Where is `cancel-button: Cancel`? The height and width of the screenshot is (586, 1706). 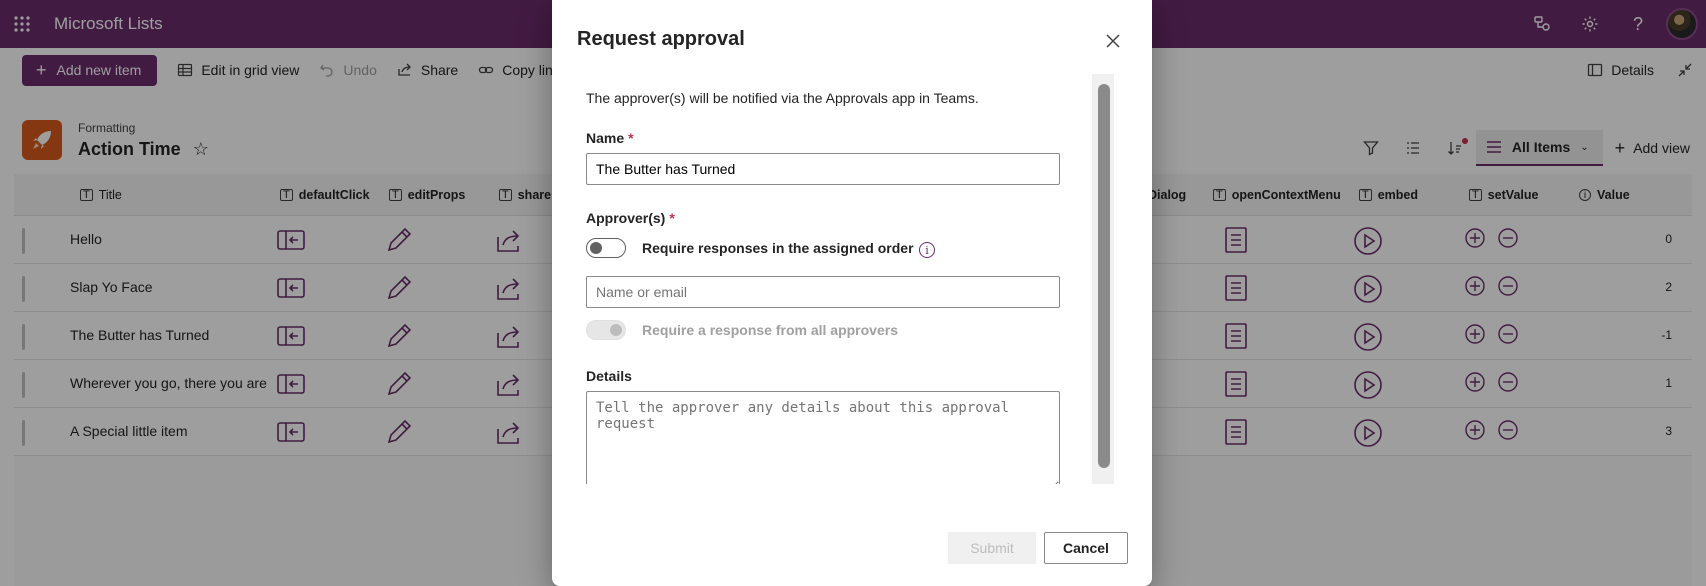
cancel-button: Cancel is located at coordinates (1086, 548).